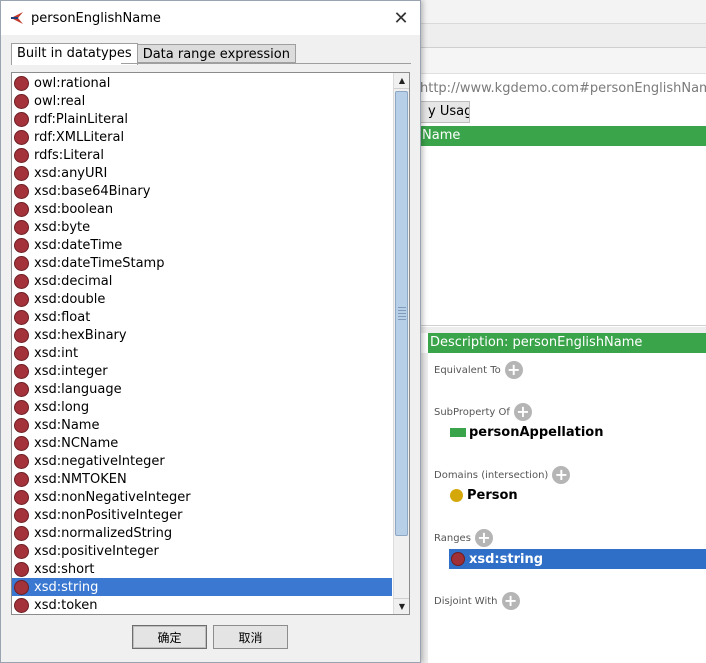 The width and height of the screenshot is (706, 663). What do you see at coordinates (202, 209) in the screenshot?
I see `list-item: xsd:boolean` at bounding box center [202, 209].